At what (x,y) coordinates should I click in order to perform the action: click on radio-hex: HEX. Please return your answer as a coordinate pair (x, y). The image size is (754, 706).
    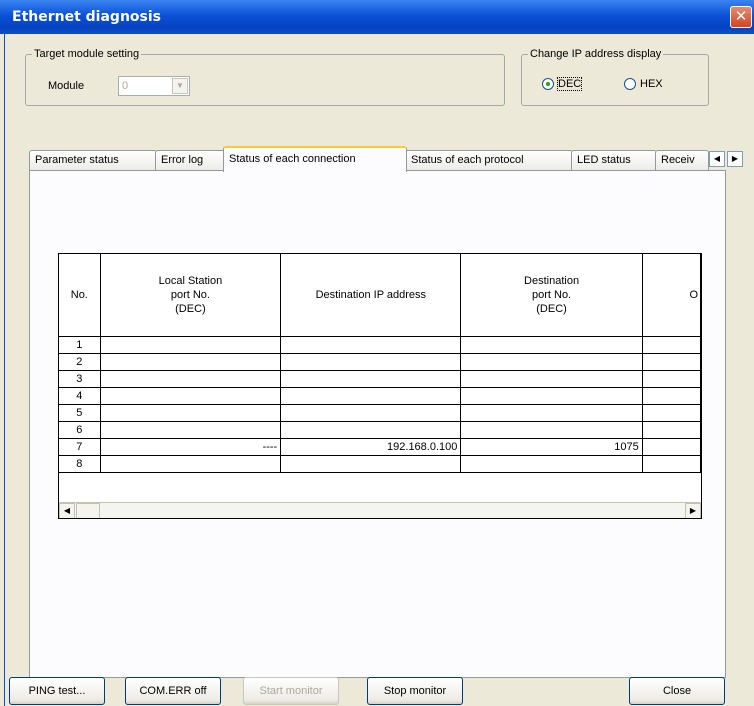
    Looking at the image, I should click on (643, 84).